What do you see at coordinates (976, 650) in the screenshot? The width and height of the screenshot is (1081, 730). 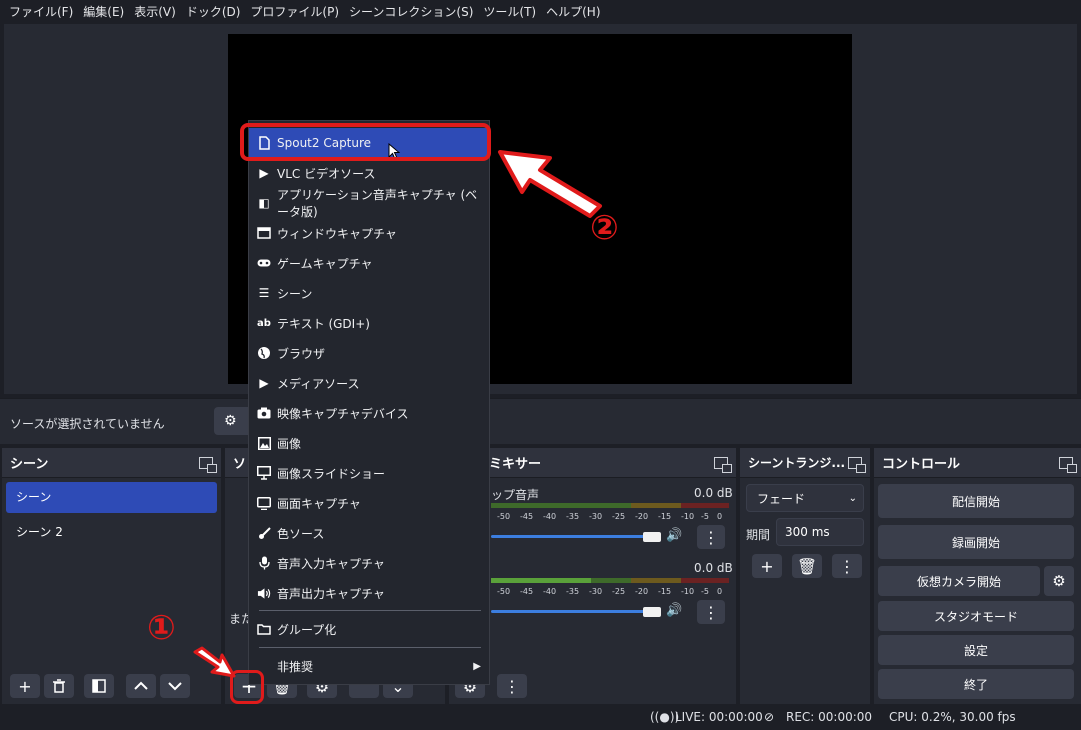 I see `settings-button: 設定` at bounding box center [976, 650].